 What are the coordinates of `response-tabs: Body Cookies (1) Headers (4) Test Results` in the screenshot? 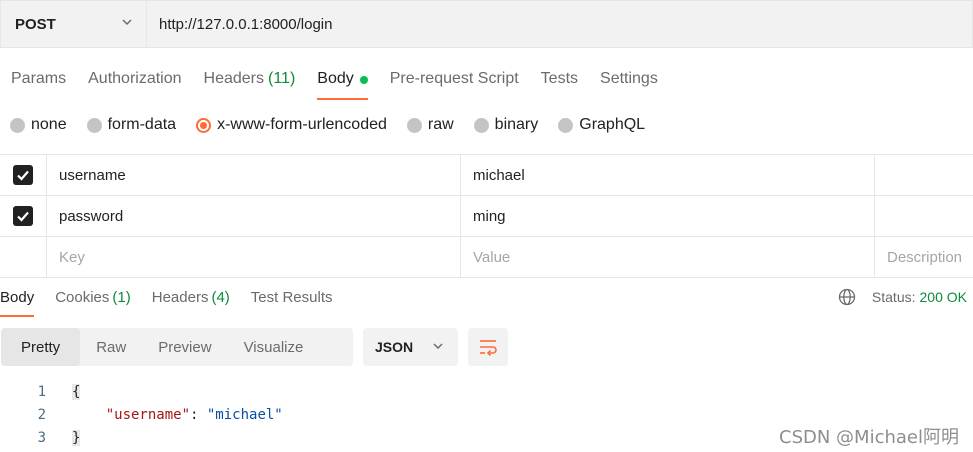 It's located at (177, 299).